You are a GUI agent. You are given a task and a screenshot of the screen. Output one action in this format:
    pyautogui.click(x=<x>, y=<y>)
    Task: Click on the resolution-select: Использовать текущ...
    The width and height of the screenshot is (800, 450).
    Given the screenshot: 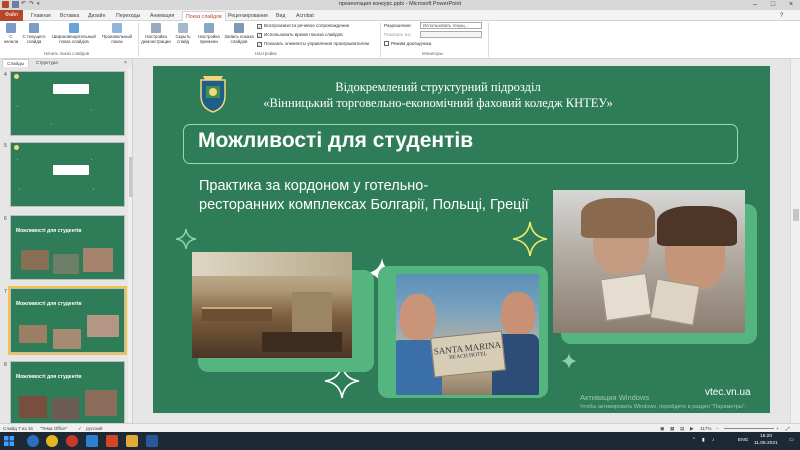 What is the action you would take?
    pyautogui.click(x=451, y=25)
    